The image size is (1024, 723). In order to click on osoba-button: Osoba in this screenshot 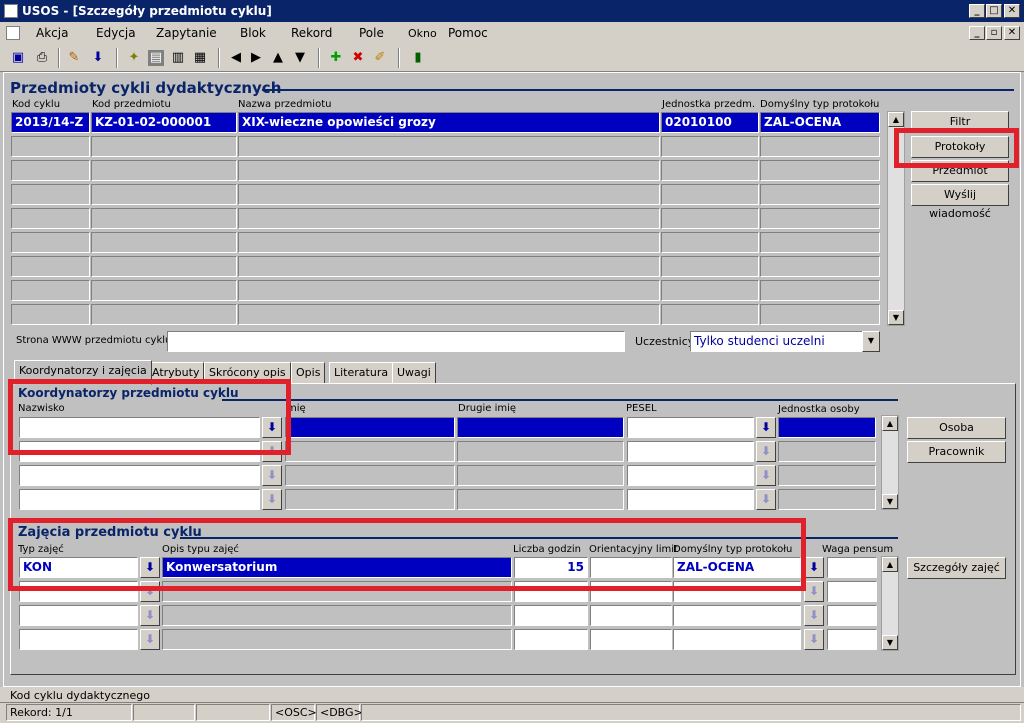, I will do `click(956, 428)`.